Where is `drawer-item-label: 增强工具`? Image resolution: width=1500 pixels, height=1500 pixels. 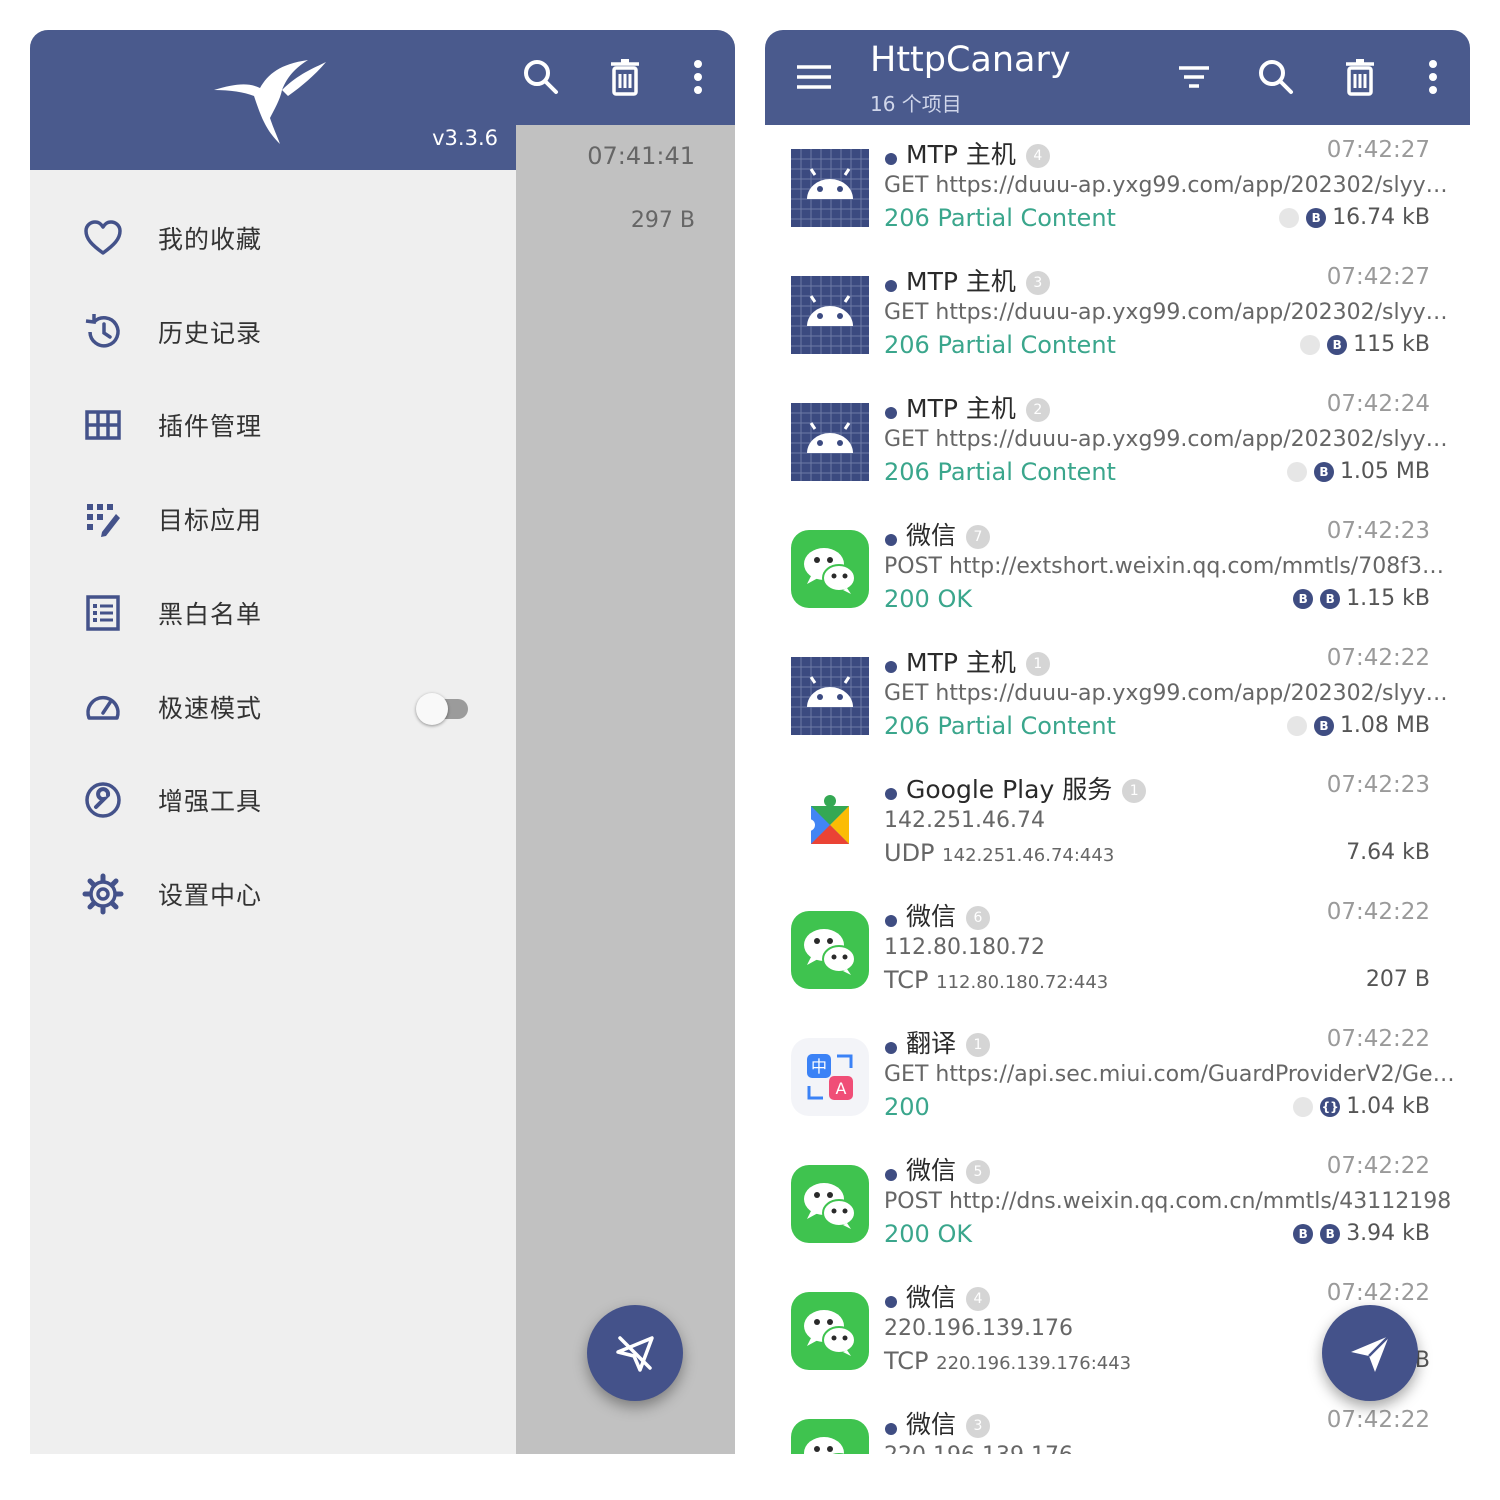 drawer-item-label: 增强工具 is located at coordinates (210, 801).